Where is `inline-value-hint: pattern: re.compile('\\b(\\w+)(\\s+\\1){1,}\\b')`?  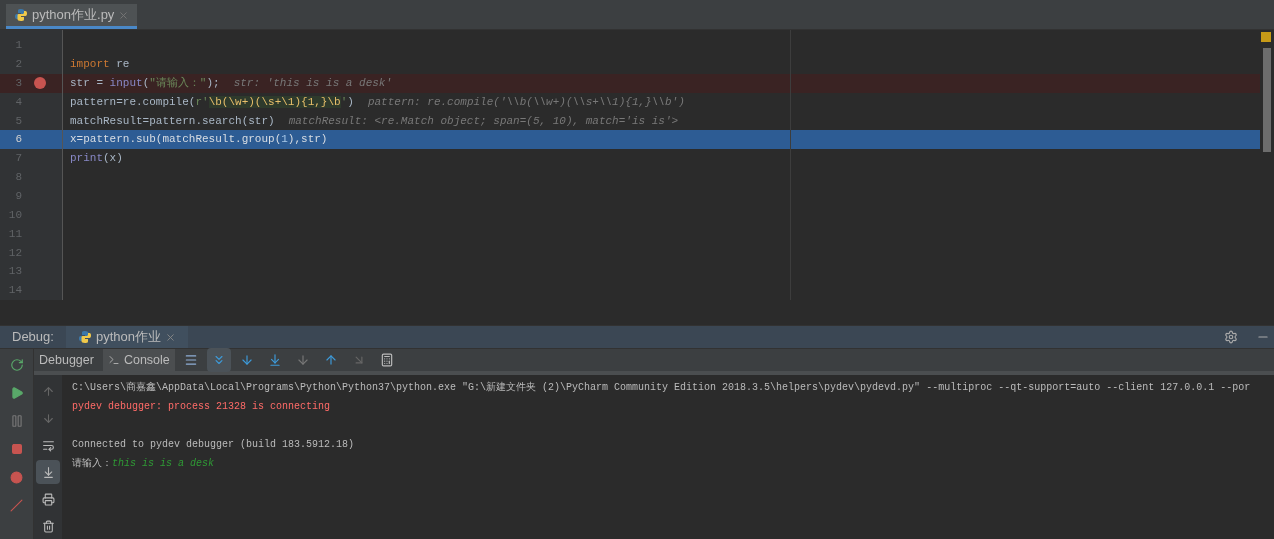 inline-value-hint: pattern: re.compile('\\b(\\w+)(\\s+\\1){1,}\\b') is located at coordinates (526, 102).